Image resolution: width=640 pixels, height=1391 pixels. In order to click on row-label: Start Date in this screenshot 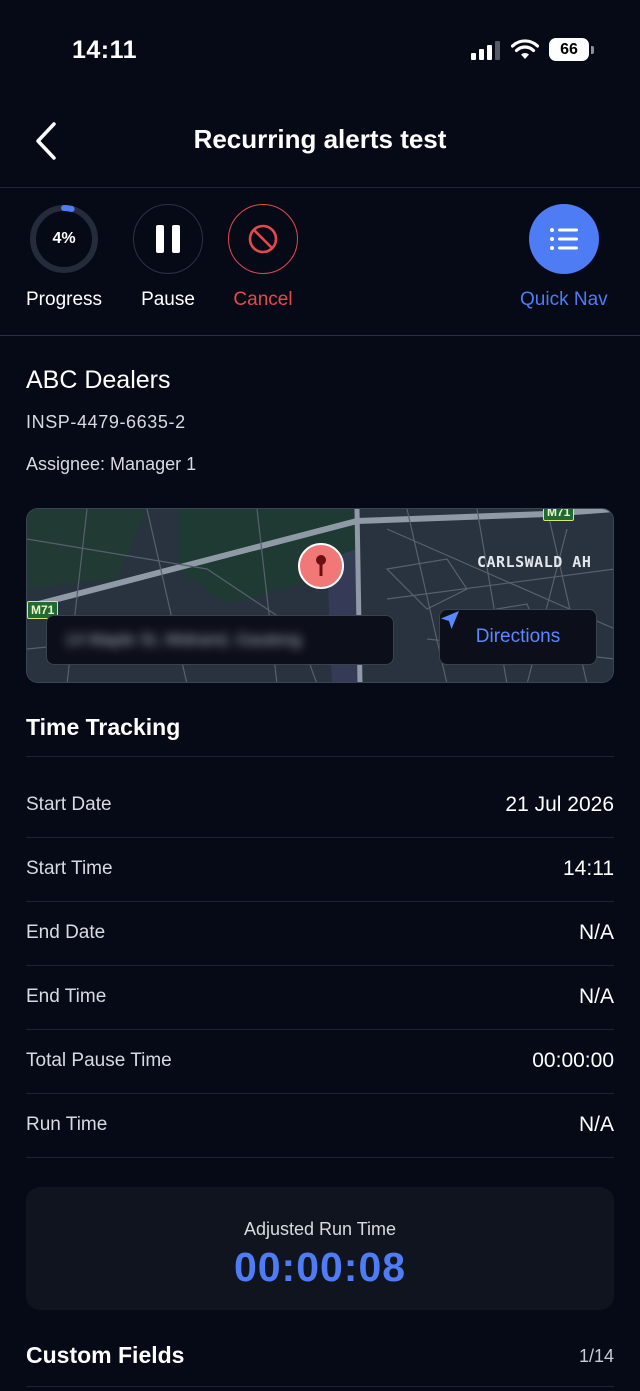, I will do `click(69, 804)`.